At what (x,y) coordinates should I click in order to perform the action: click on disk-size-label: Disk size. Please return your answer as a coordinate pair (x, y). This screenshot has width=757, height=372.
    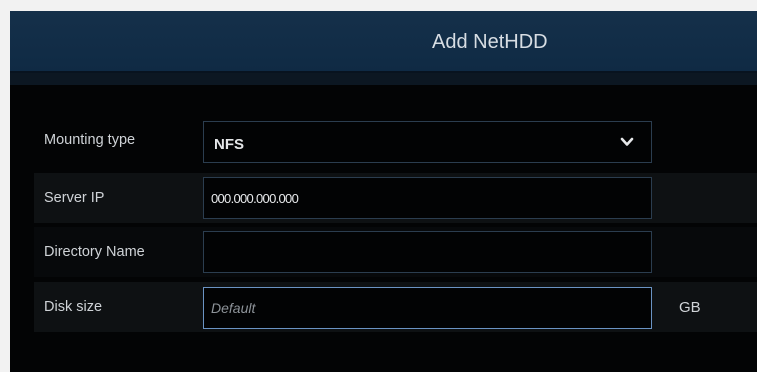
    Looking at the image, I should click on (73, 307).